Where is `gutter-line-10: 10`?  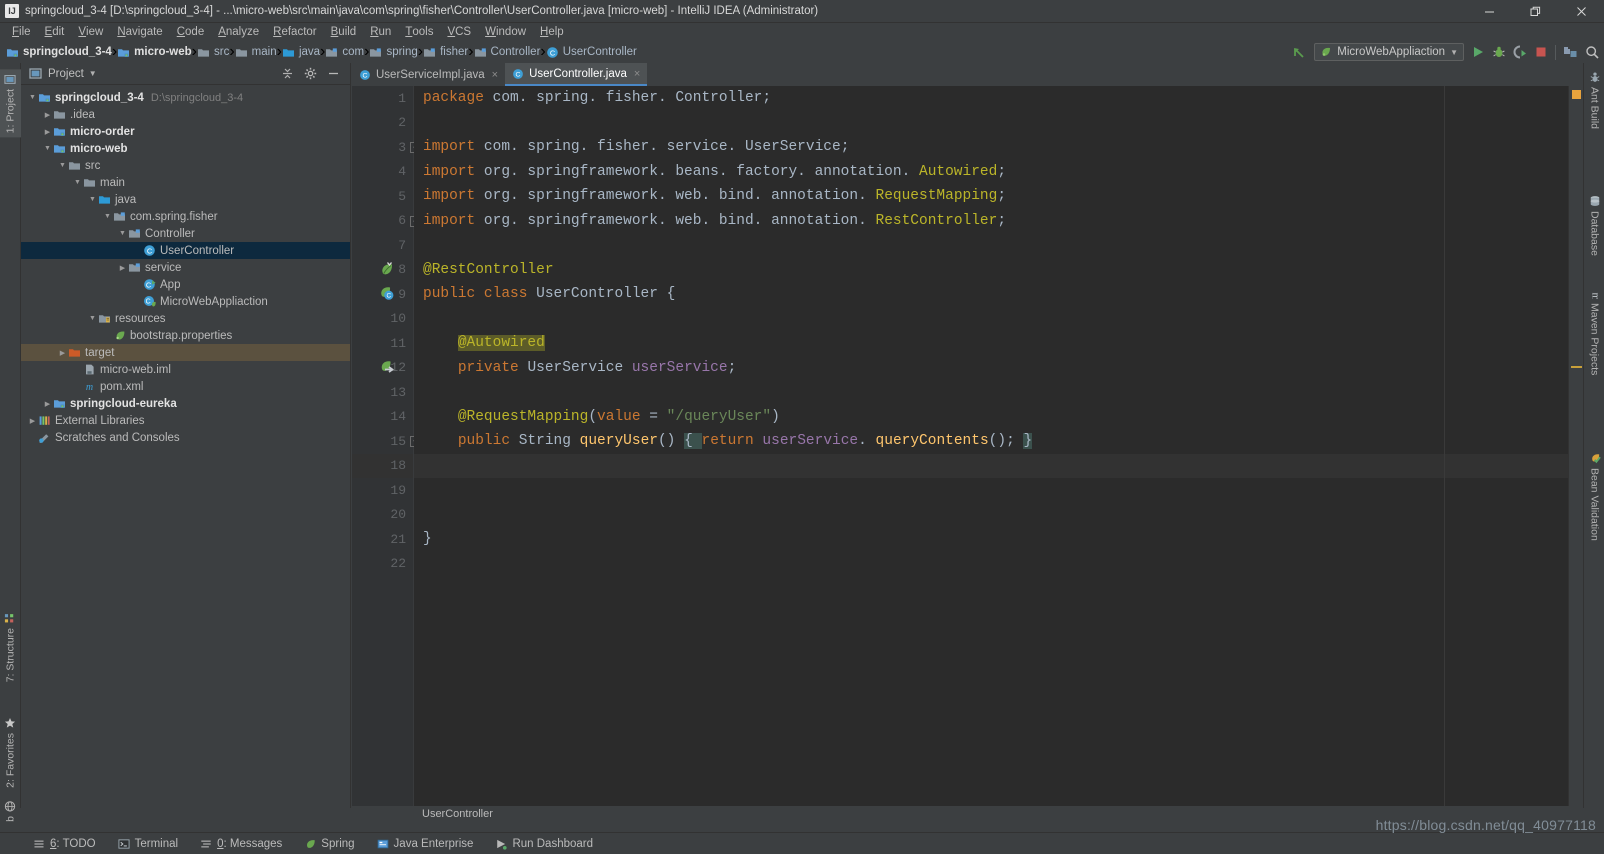
gutter-line-10: 10 is located at coordinates (382, 319).